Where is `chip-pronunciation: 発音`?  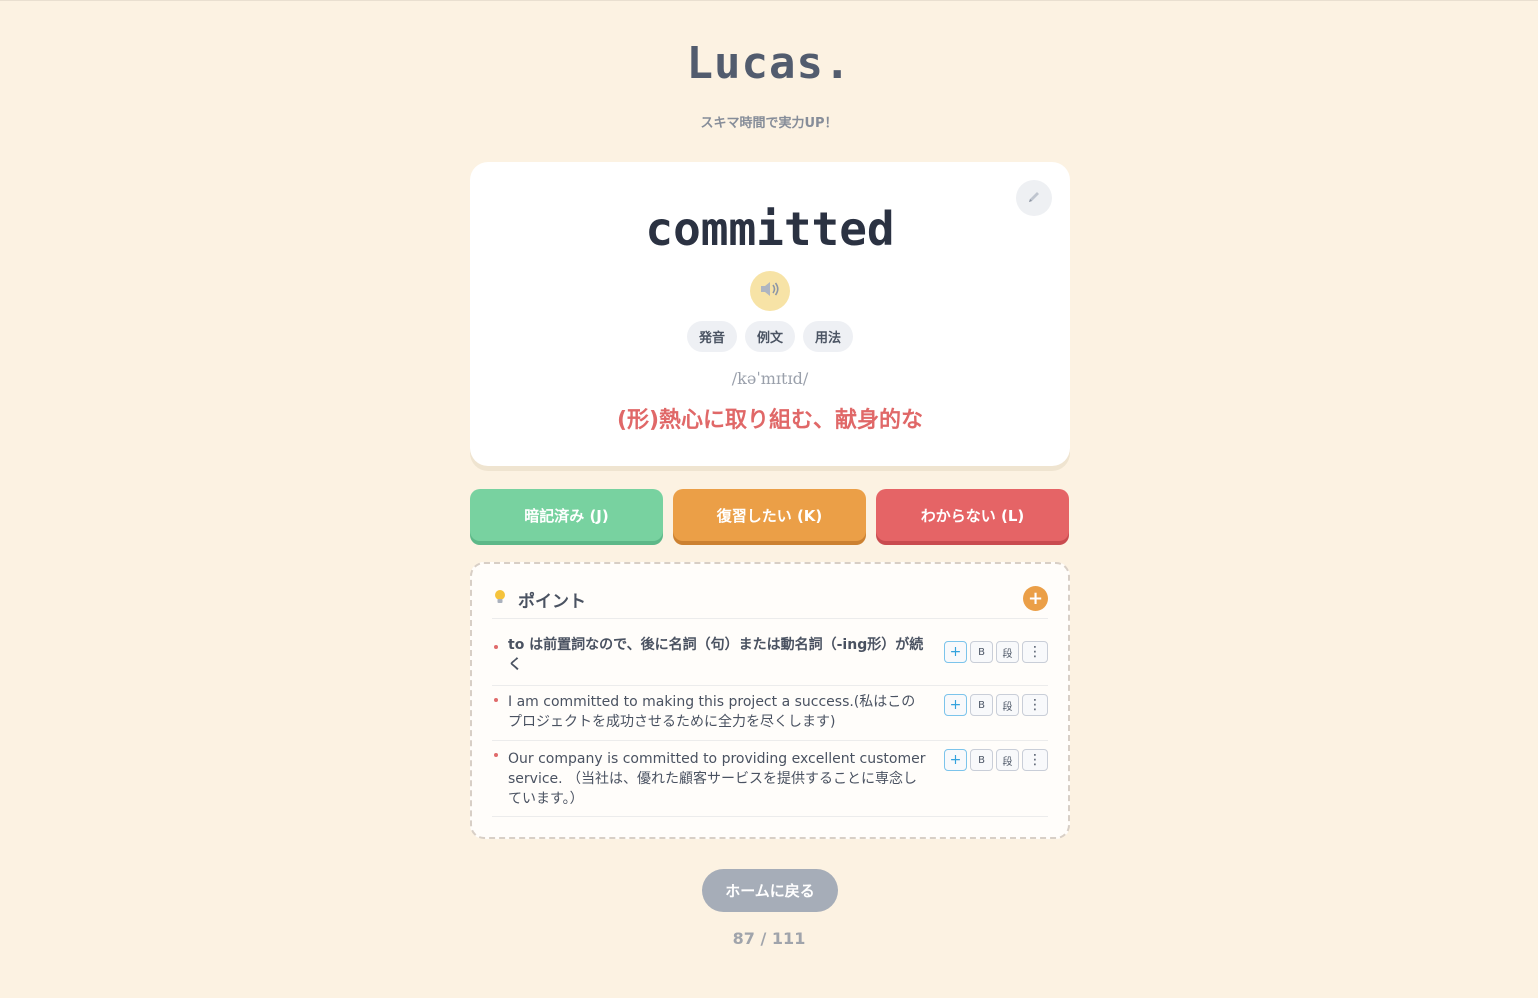 chip-pronunciation: 発音 is located at coordinates (711, 336).